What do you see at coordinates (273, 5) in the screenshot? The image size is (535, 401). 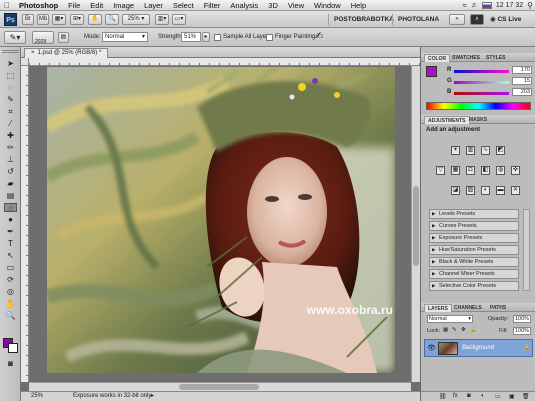 I see `menu-3d: 3D` at bounding box center [273, 5].